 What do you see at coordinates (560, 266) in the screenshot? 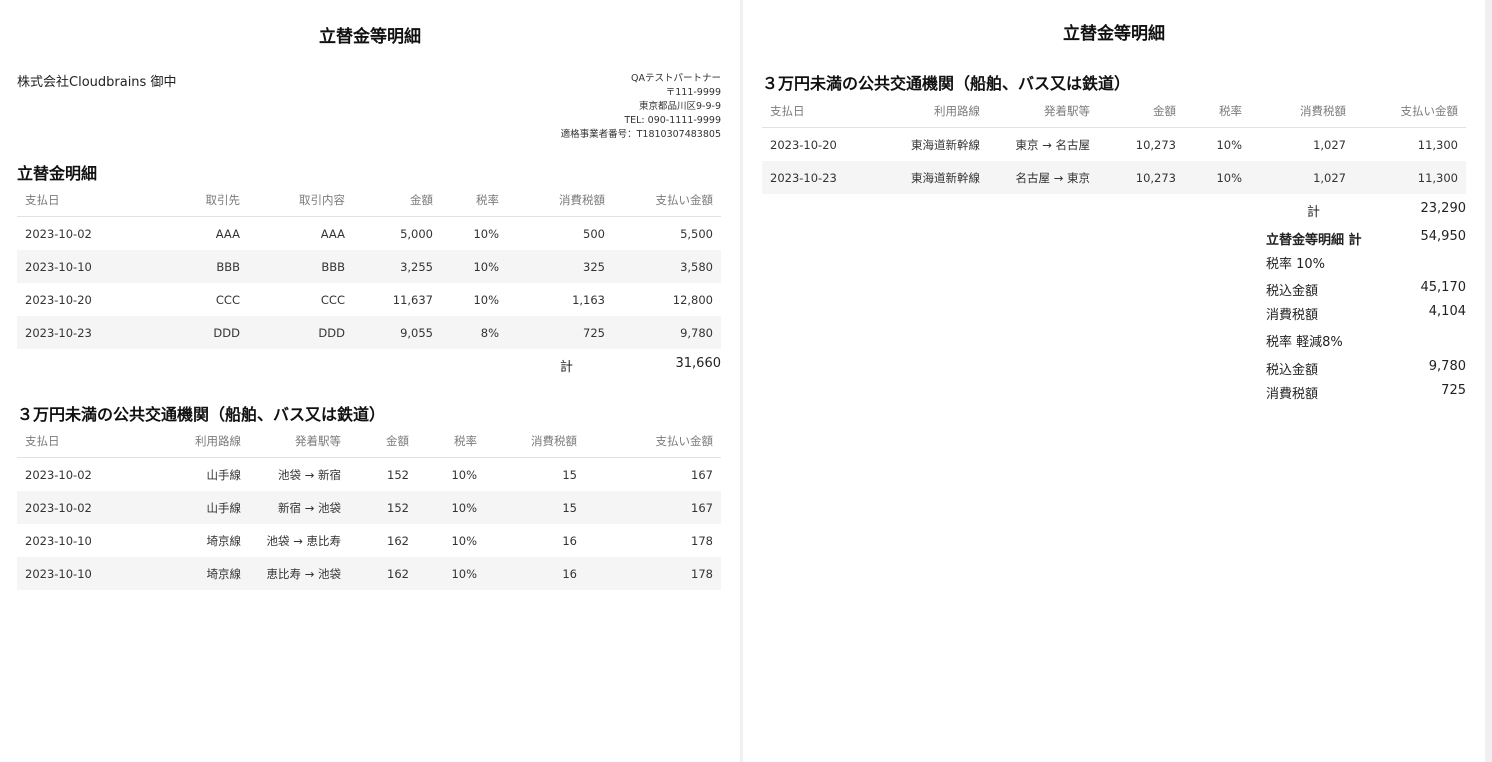
I see `cell-tax-amount: 325` at bounding box center [560, 266].